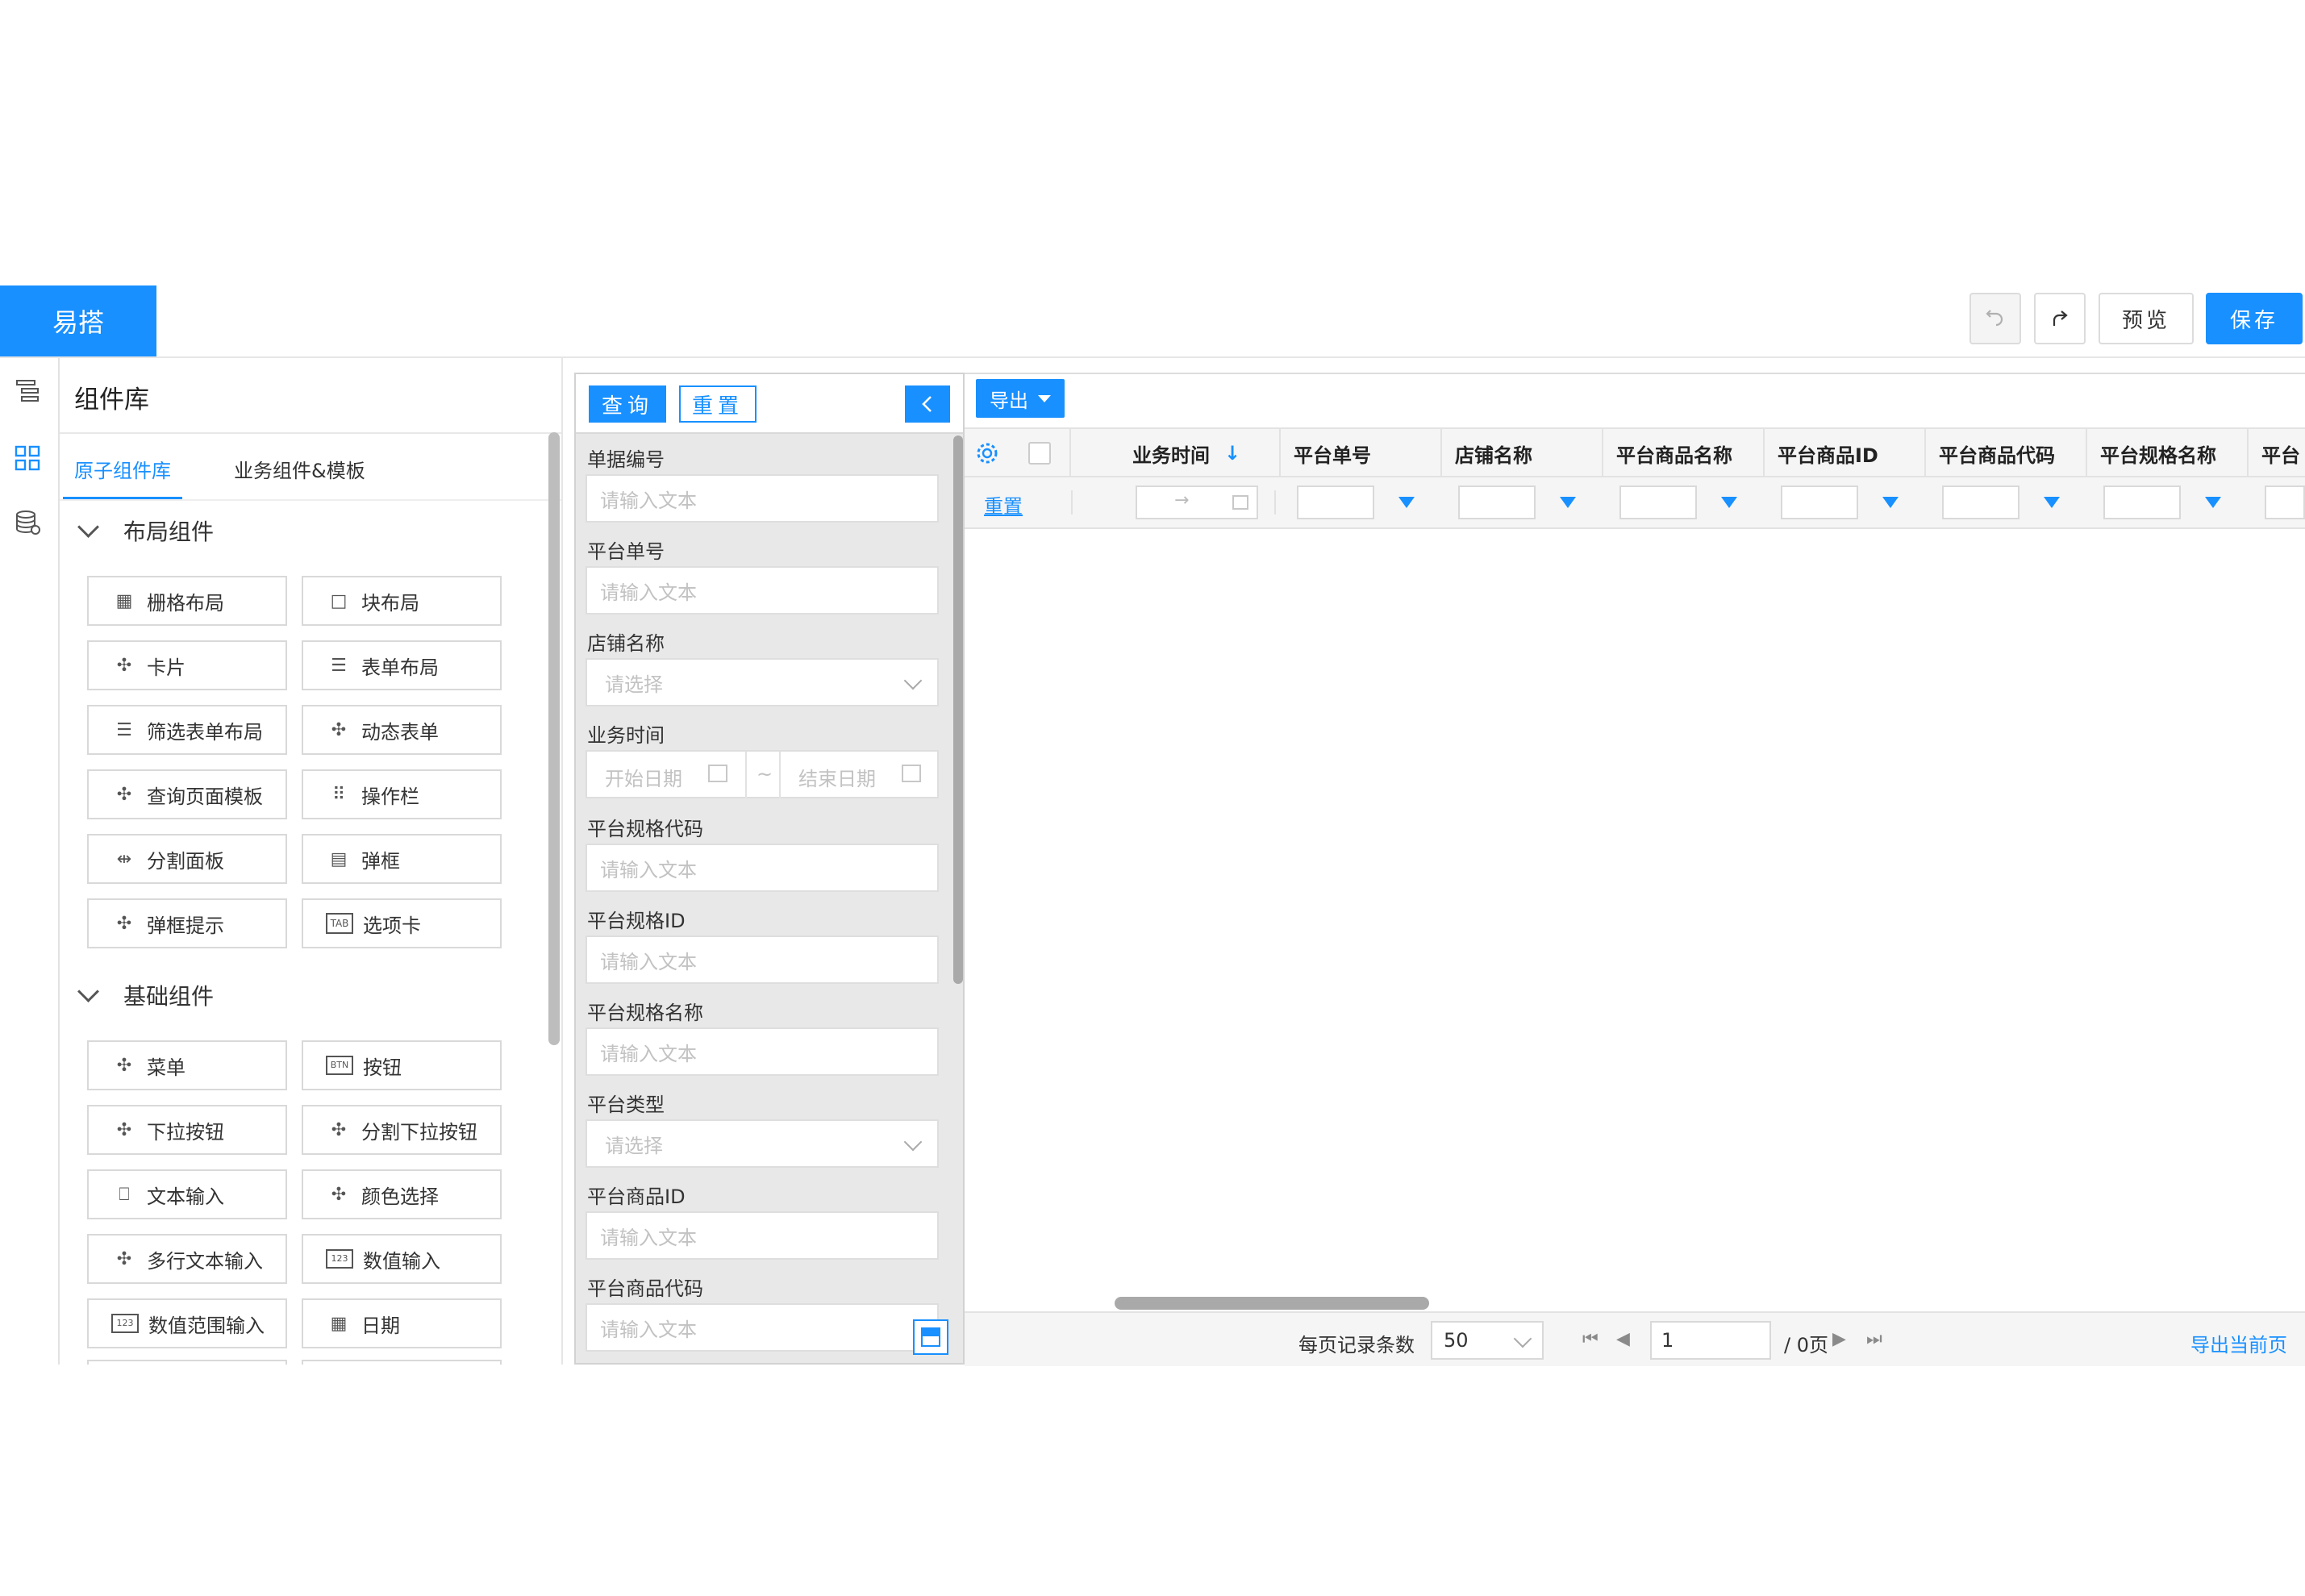 This screenshot has height=1596, width=2305. I want to click on column-header: 平台单号, so click(1361, 453).